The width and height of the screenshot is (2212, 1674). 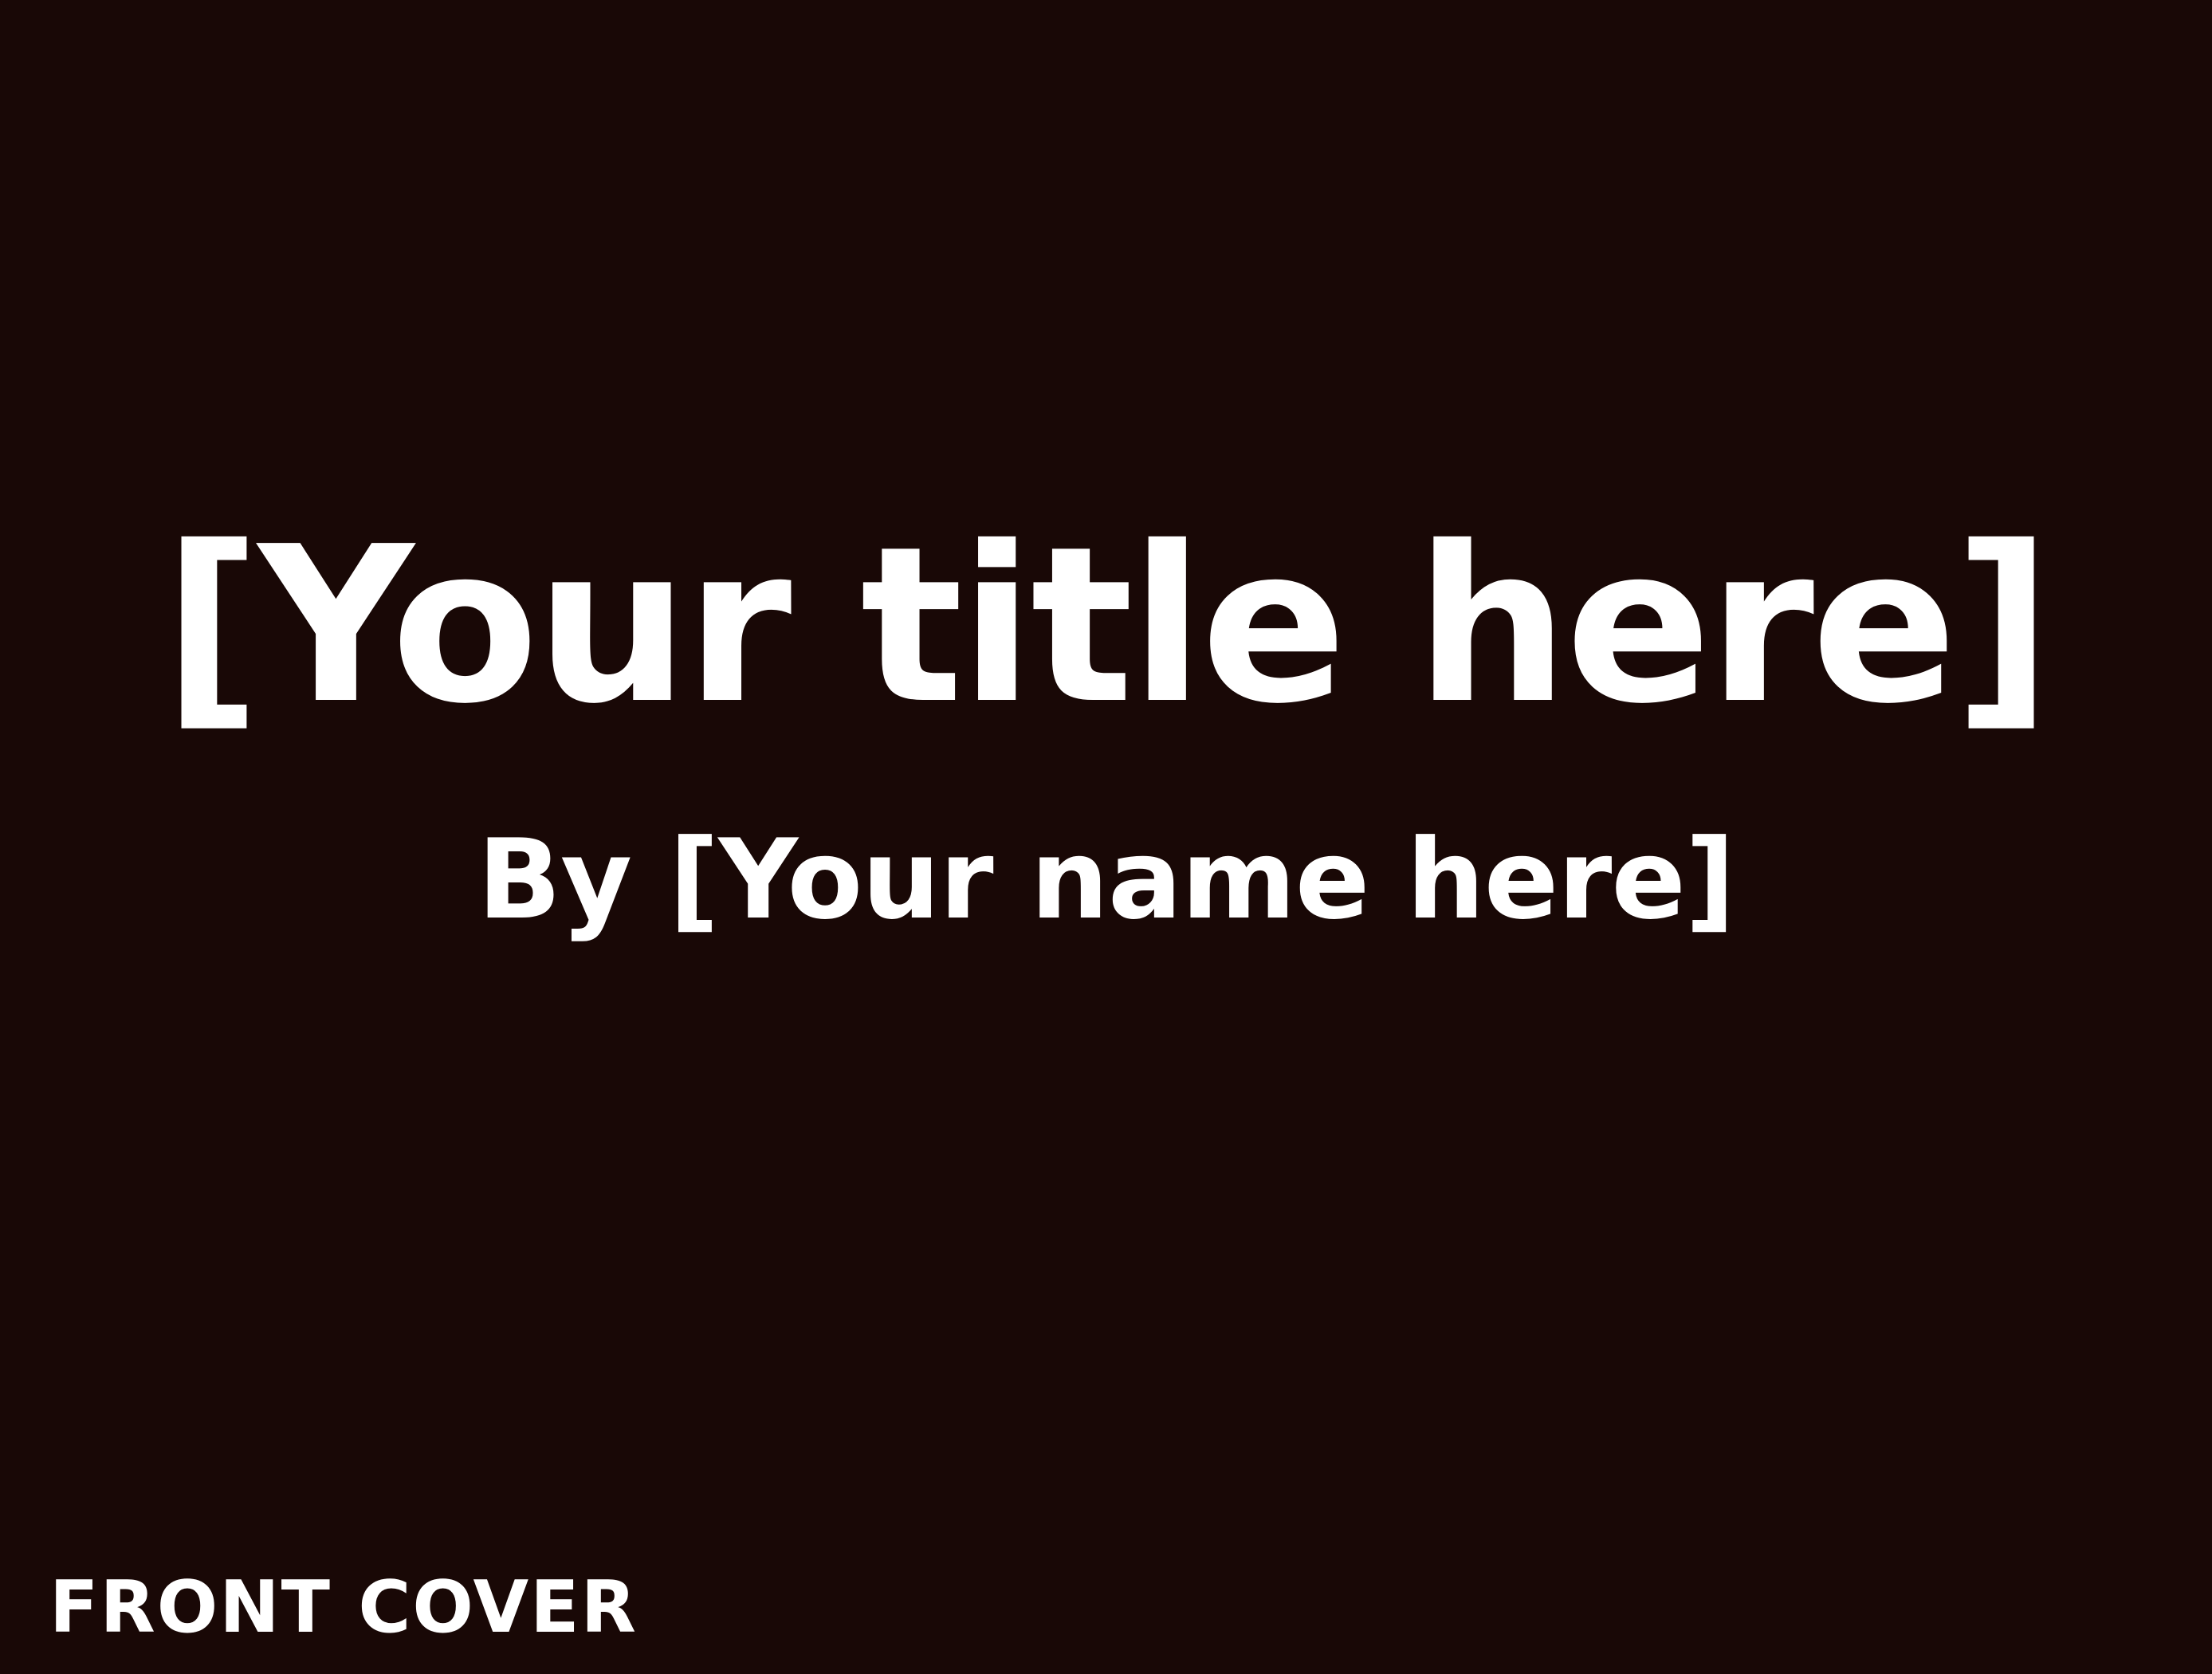 What do you see at coordinates (343, 1607) in the screenshot?
I see `front-cover-label: FRONT COVER` at bounding box center [343, 1607].